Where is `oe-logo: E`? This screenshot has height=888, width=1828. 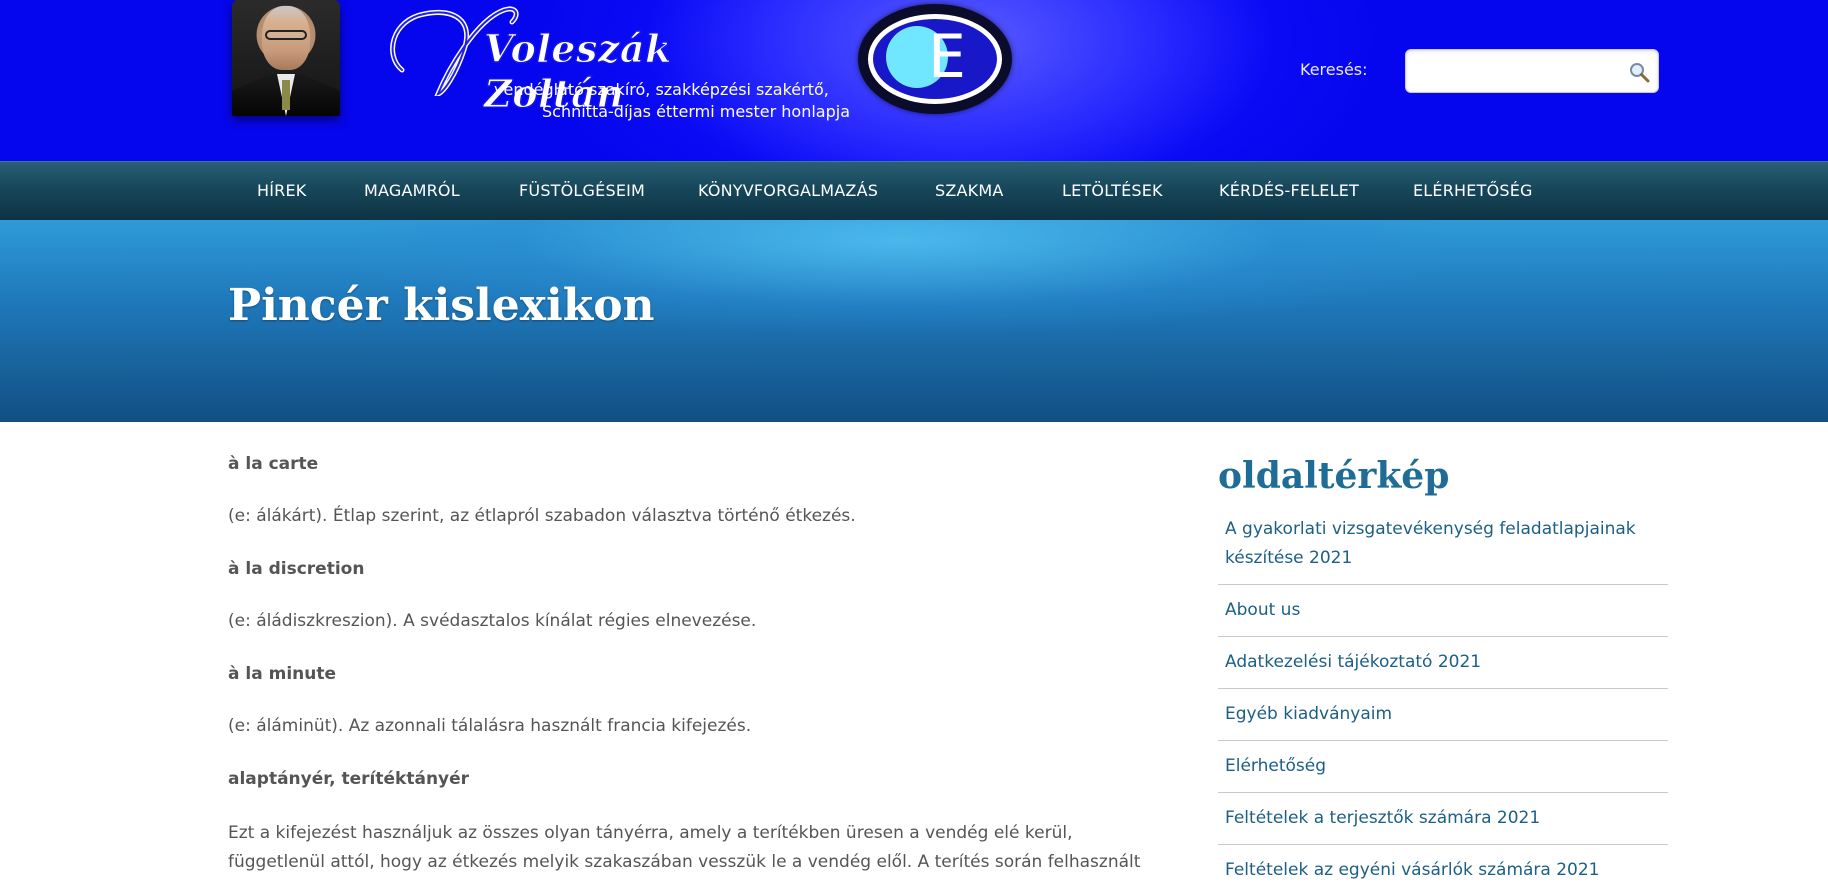 oe-logo: E is located at coordinates (935, 59).